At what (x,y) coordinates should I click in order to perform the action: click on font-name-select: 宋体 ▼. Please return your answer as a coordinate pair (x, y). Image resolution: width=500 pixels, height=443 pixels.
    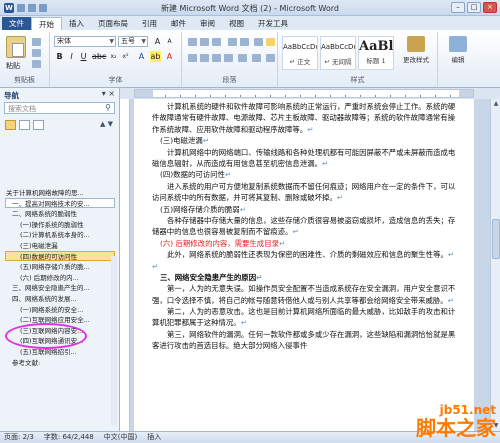
    Looking at the image, I should click on (85, 41).